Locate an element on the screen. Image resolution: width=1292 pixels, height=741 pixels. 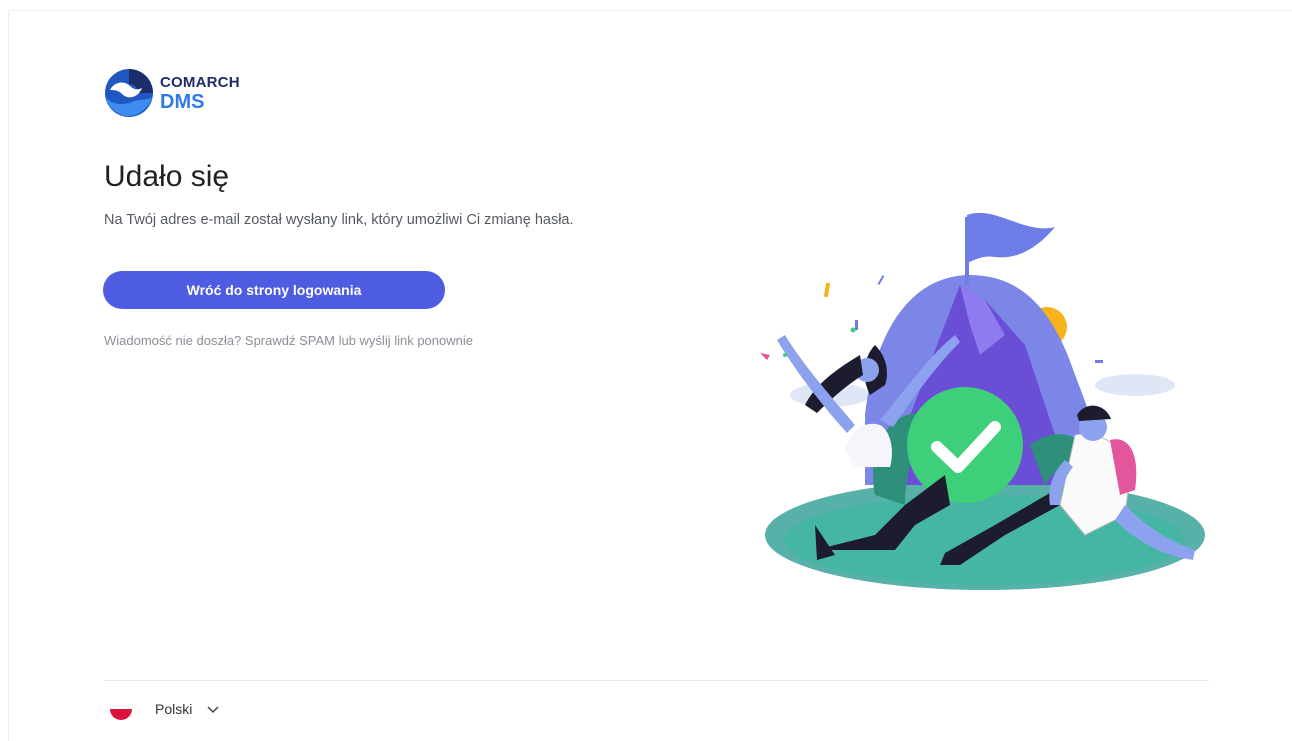
comarch-dms-logo: COMARCH DMS is located at coordinates (172, 93).